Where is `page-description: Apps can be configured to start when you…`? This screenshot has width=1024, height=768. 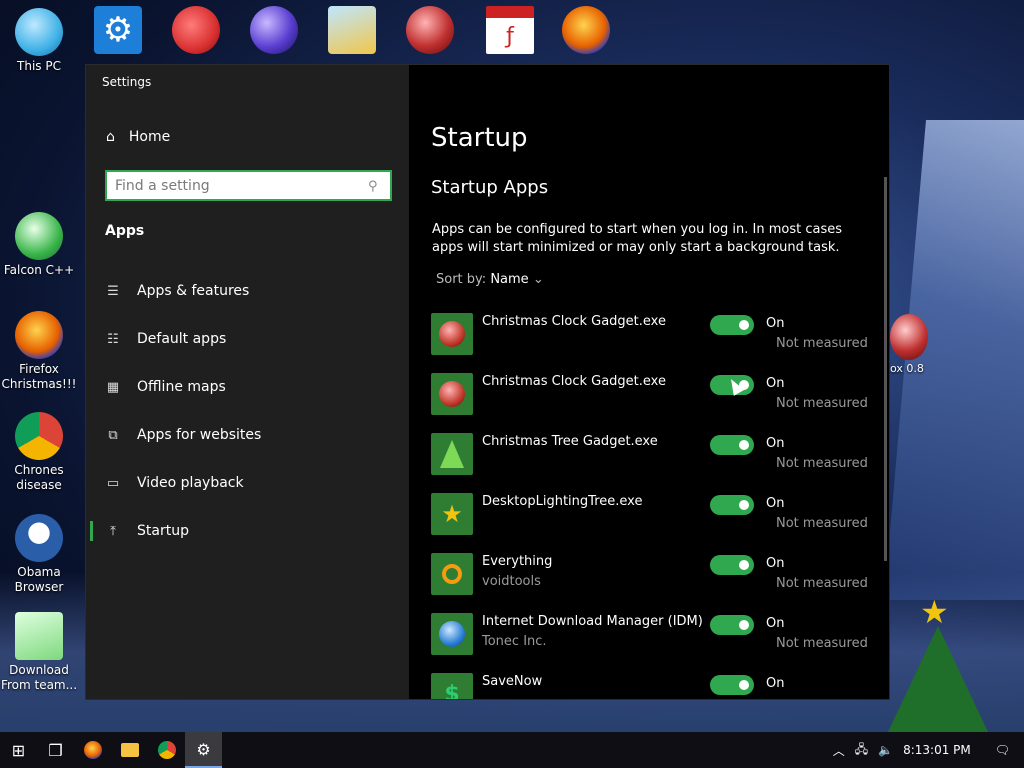
page-description: Apps can be configured to start when you… is located at coordinates (637, 238).